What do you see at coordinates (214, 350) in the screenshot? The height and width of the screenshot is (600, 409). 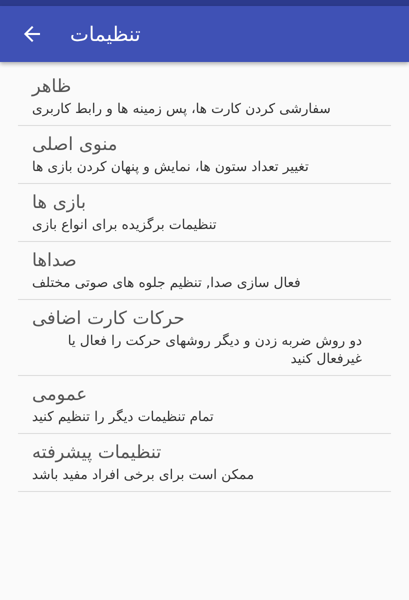 I see `item-summary: دو روش ضربه زدن و دیگر روشهای حرکت را فعال یا غیرفعال کنید` at bounding box center [214, 350].